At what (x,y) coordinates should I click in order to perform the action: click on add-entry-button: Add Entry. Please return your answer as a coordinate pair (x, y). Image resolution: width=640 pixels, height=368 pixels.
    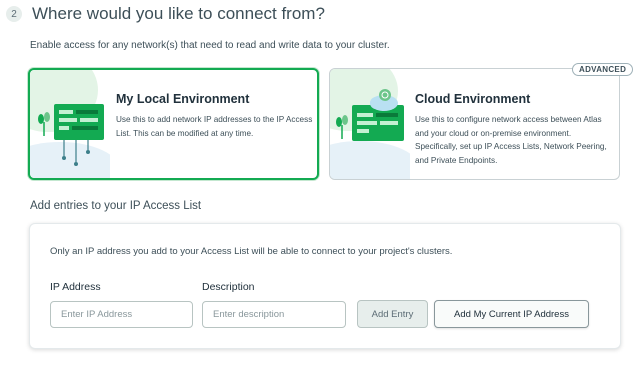
    Looking at the image, I should click on (392, 314).